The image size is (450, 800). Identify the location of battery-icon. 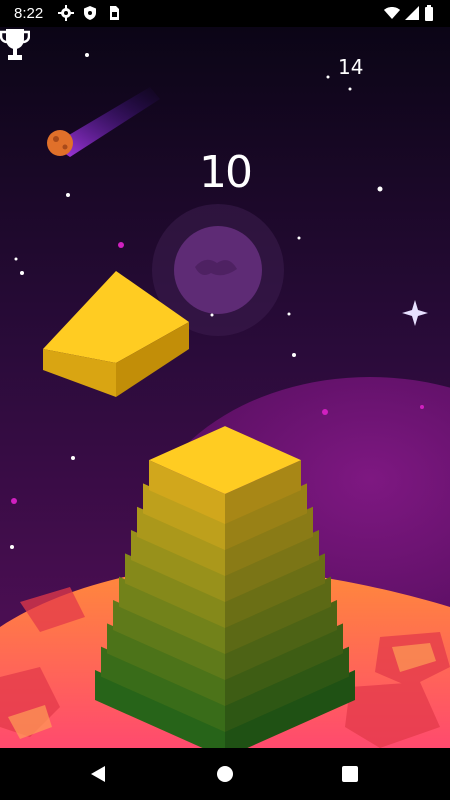
(429, 13).